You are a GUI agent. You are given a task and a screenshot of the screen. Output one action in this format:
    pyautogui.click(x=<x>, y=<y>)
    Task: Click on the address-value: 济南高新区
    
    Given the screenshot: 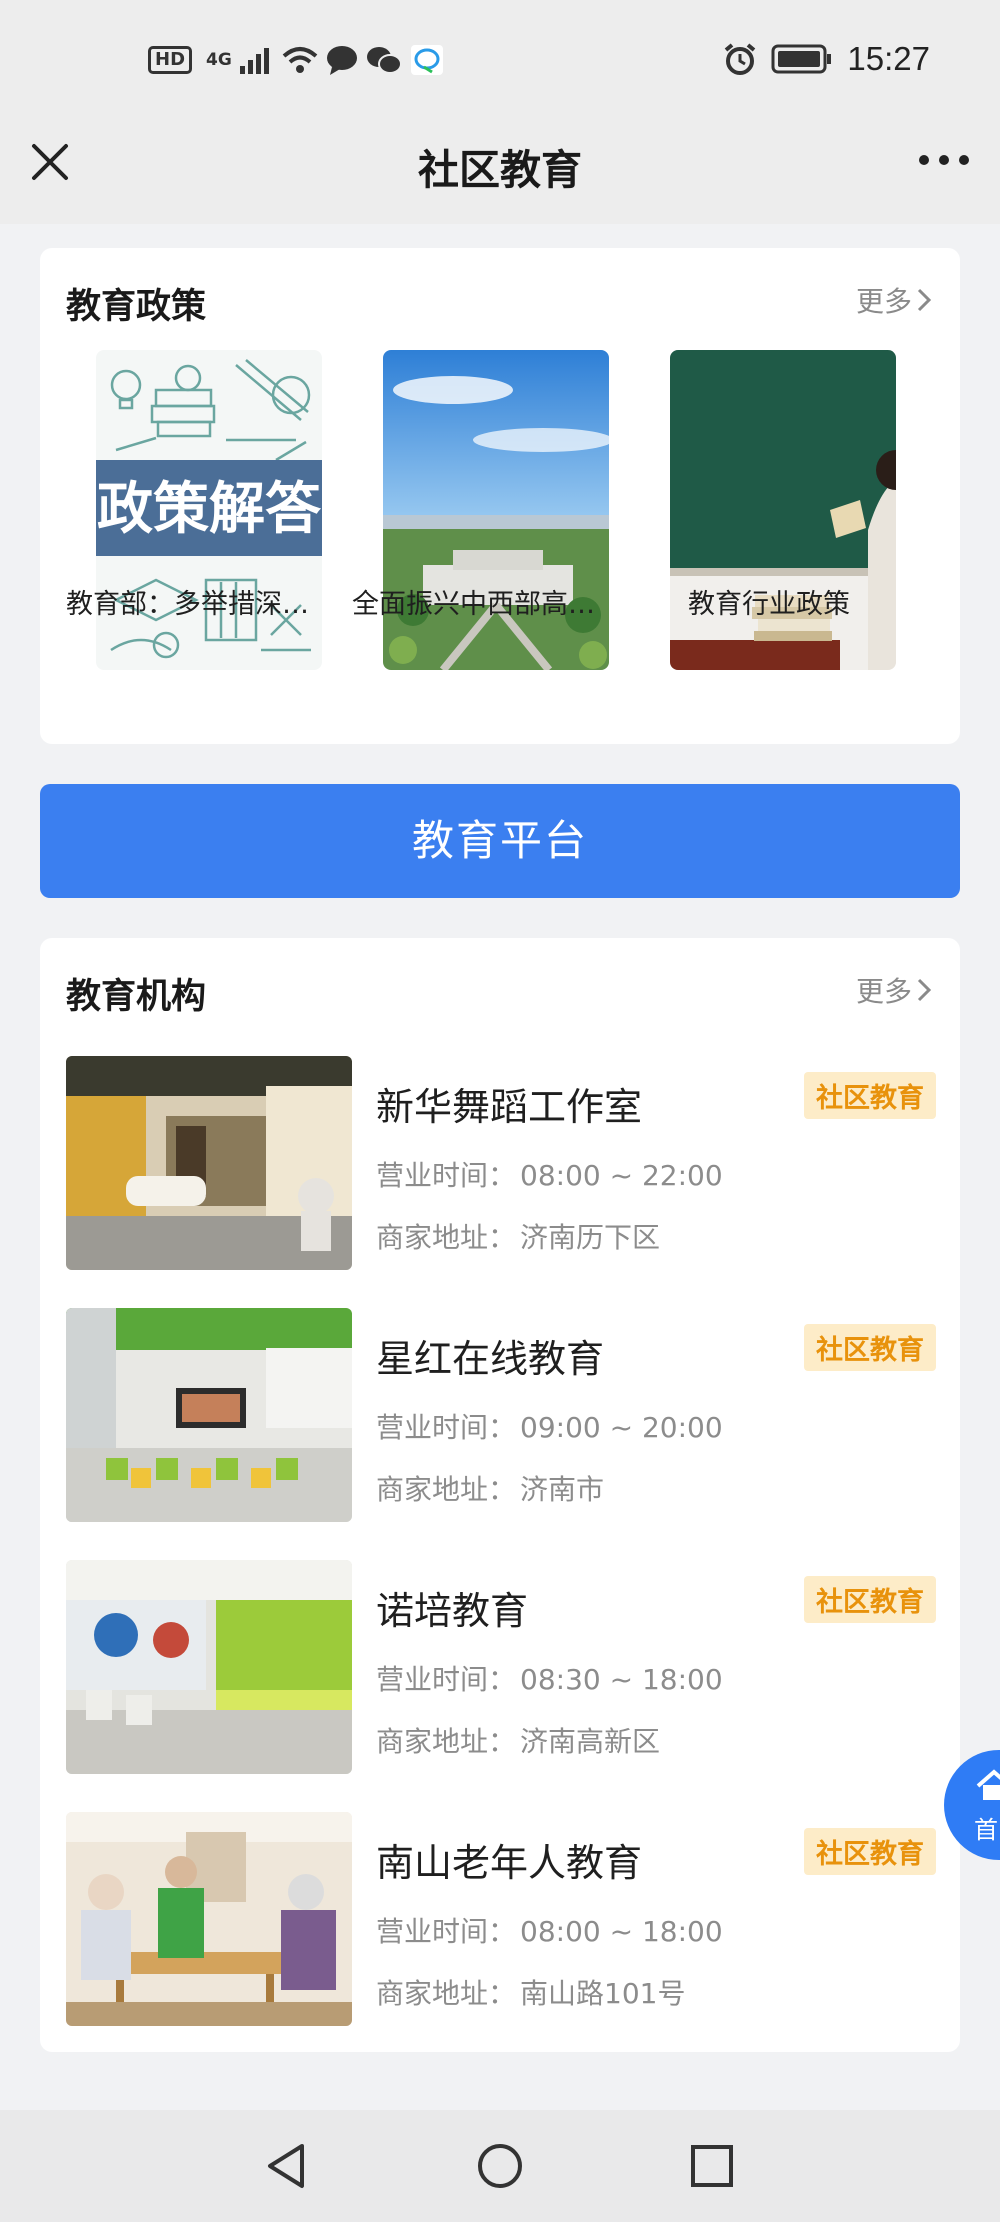 What is the action you would take?
    pyautogui.click(x=590, y=1741)
    